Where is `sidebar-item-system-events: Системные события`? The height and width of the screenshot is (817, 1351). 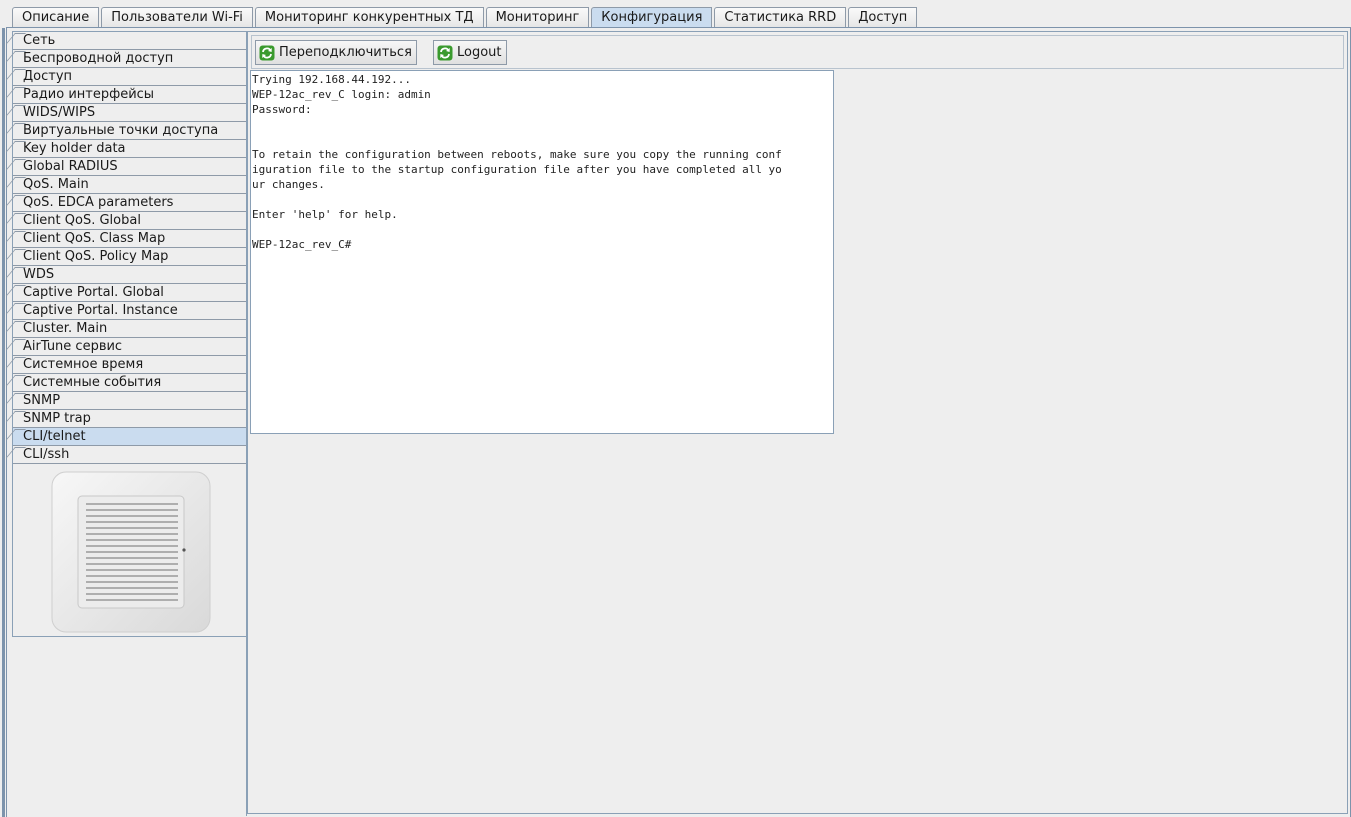
sidebar-item-system-events: Системные события is located at coordinates (129, 383).